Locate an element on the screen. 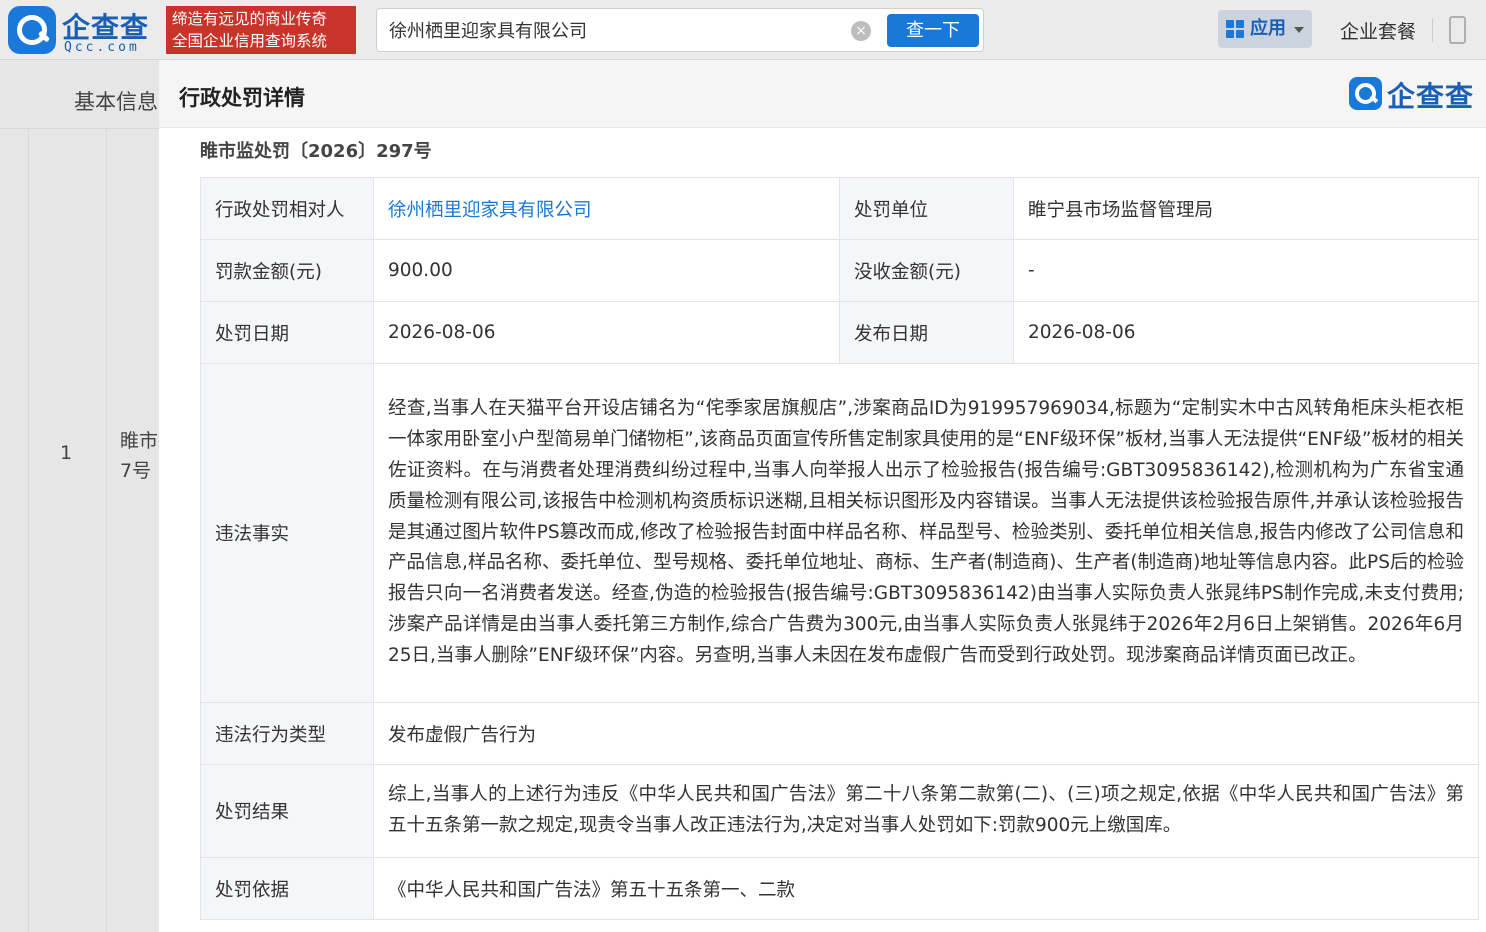 This screenshot has height=932, width=1486. case-number: 睢市监处罚〔2026〕297号 is located at coordinates (316, 151).